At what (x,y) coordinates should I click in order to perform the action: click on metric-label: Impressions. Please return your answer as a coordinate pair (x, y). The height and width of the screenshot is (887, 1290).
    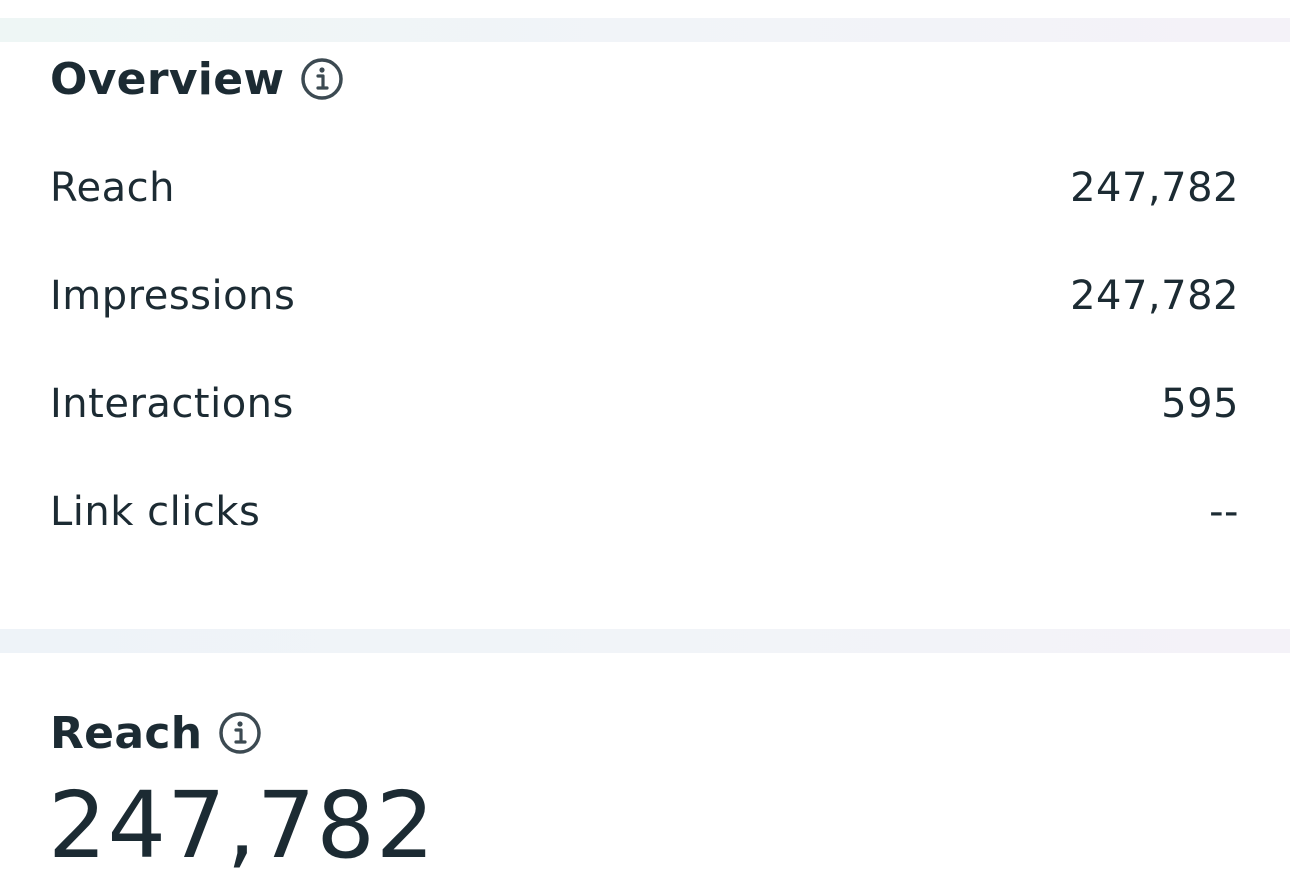
    Looking at the image, I should click on (173, 296).